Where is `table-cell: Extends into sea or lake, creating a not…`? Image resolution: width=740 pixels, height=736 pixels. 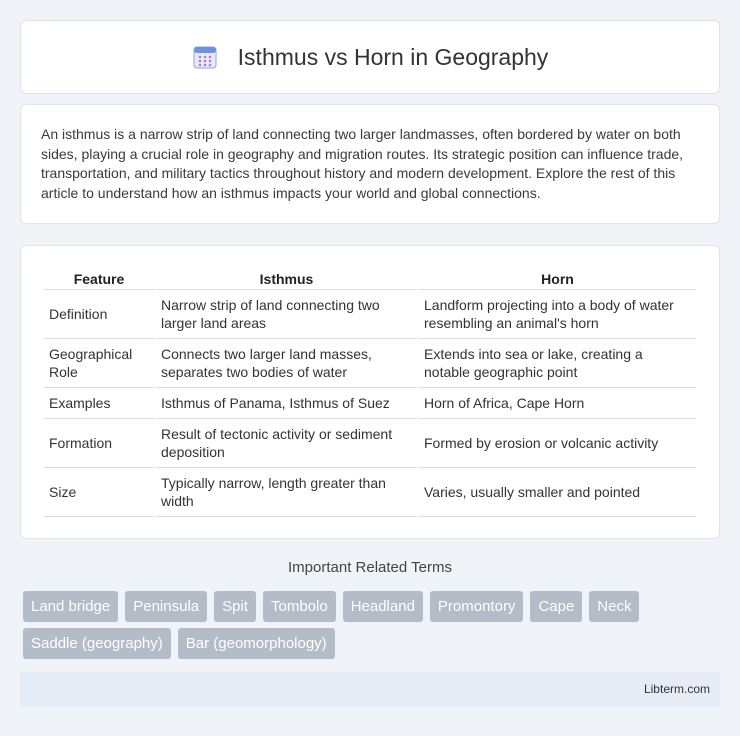 table-cell: Extends into sea or lake, creating a not… is located at coordinates (557, 363).